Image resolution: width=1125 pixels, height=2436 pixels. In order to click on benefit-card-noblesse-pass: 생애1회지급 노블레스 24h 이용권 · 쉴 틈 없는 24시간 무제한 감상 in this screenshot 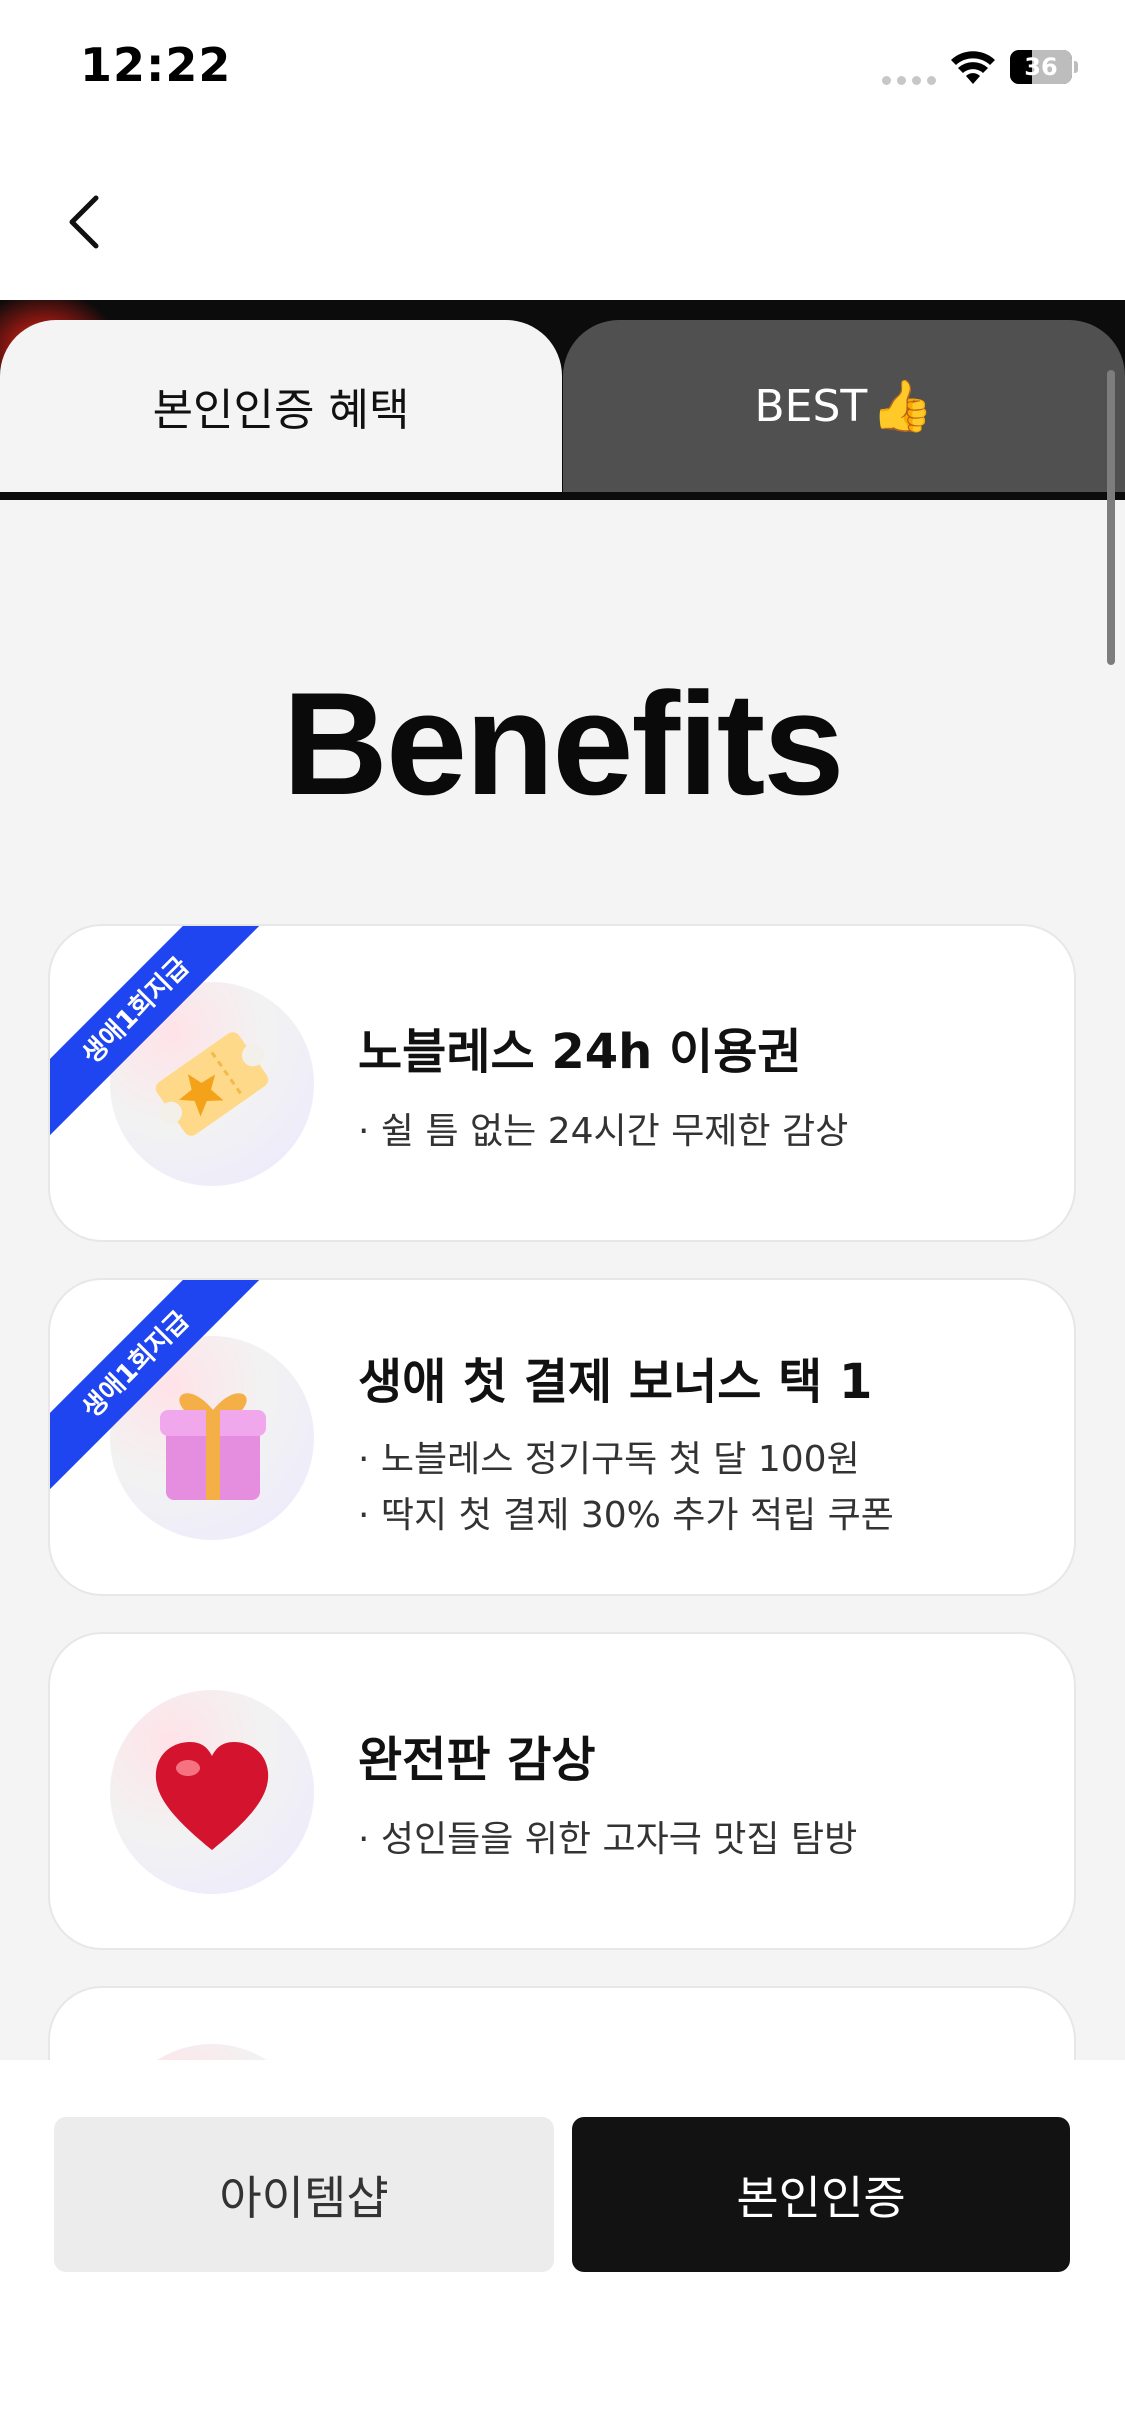, I will do `click(562, 1083)`.